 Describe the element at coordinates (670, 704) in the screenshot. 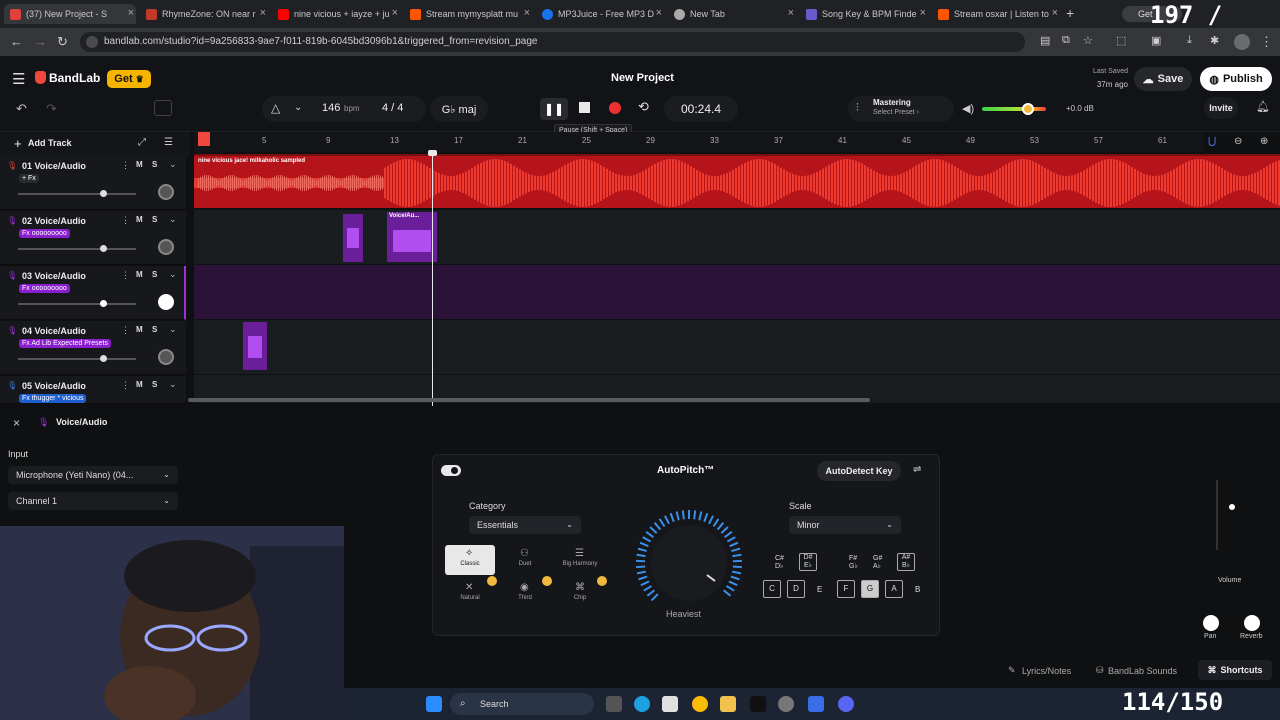

I see `store-icon` at that location.